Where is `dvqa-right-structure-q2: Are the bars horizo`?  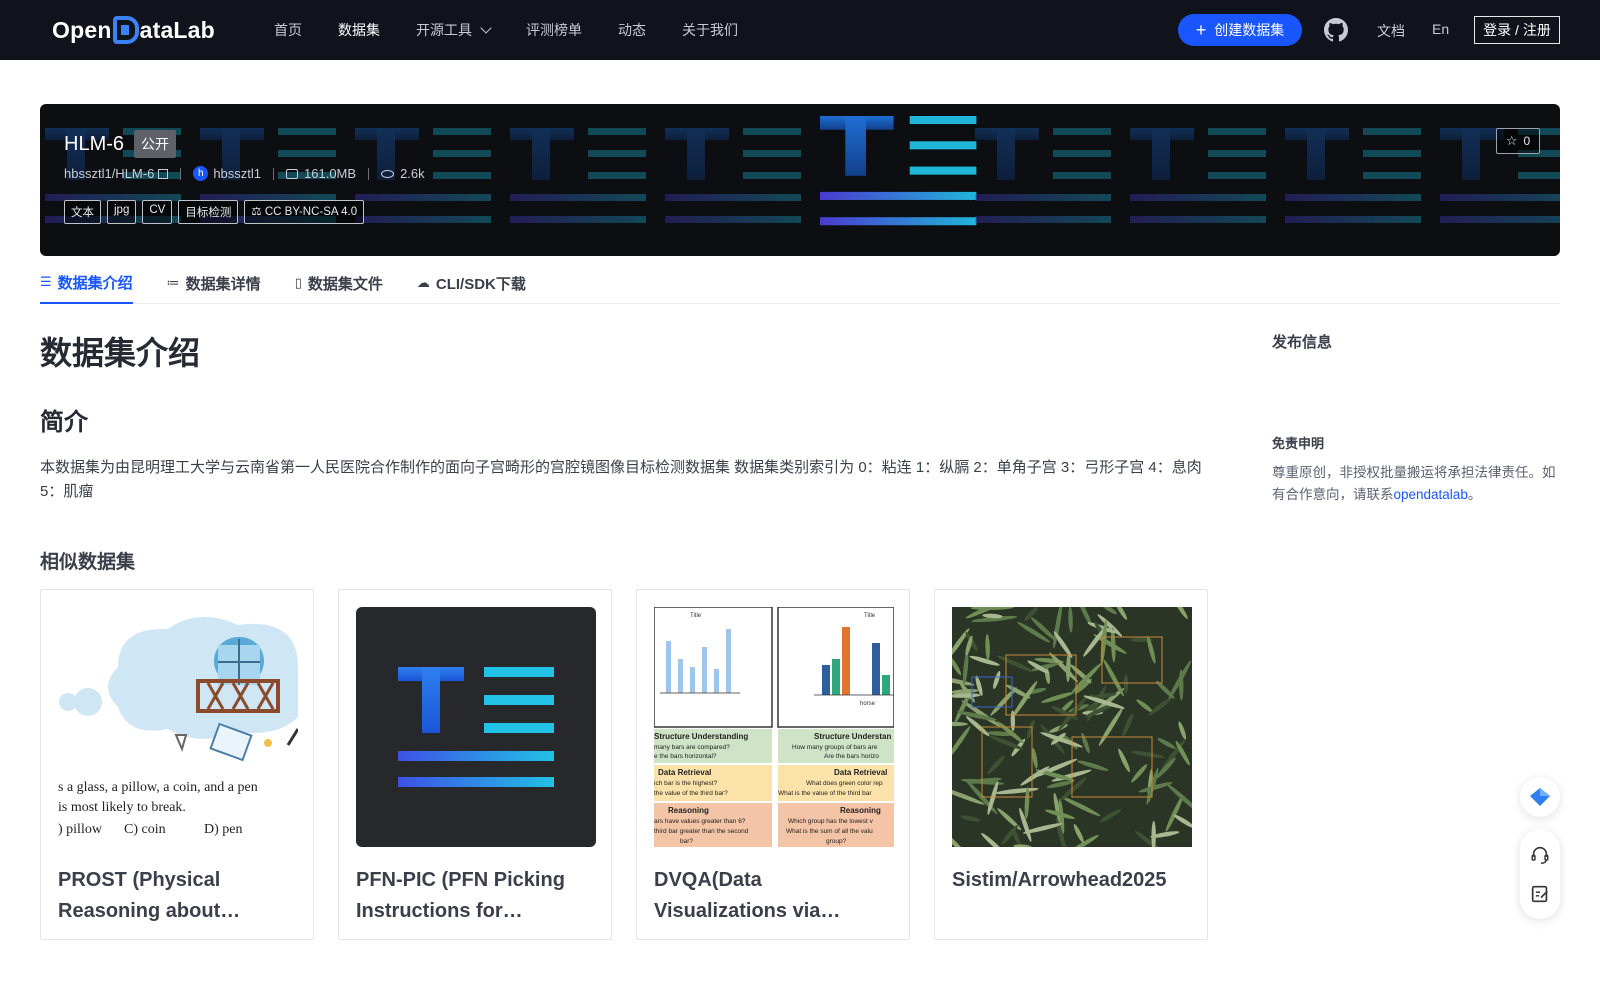 dvqa-right-structure-q2: Are the bars horizo is located at coordinates (851, 756).